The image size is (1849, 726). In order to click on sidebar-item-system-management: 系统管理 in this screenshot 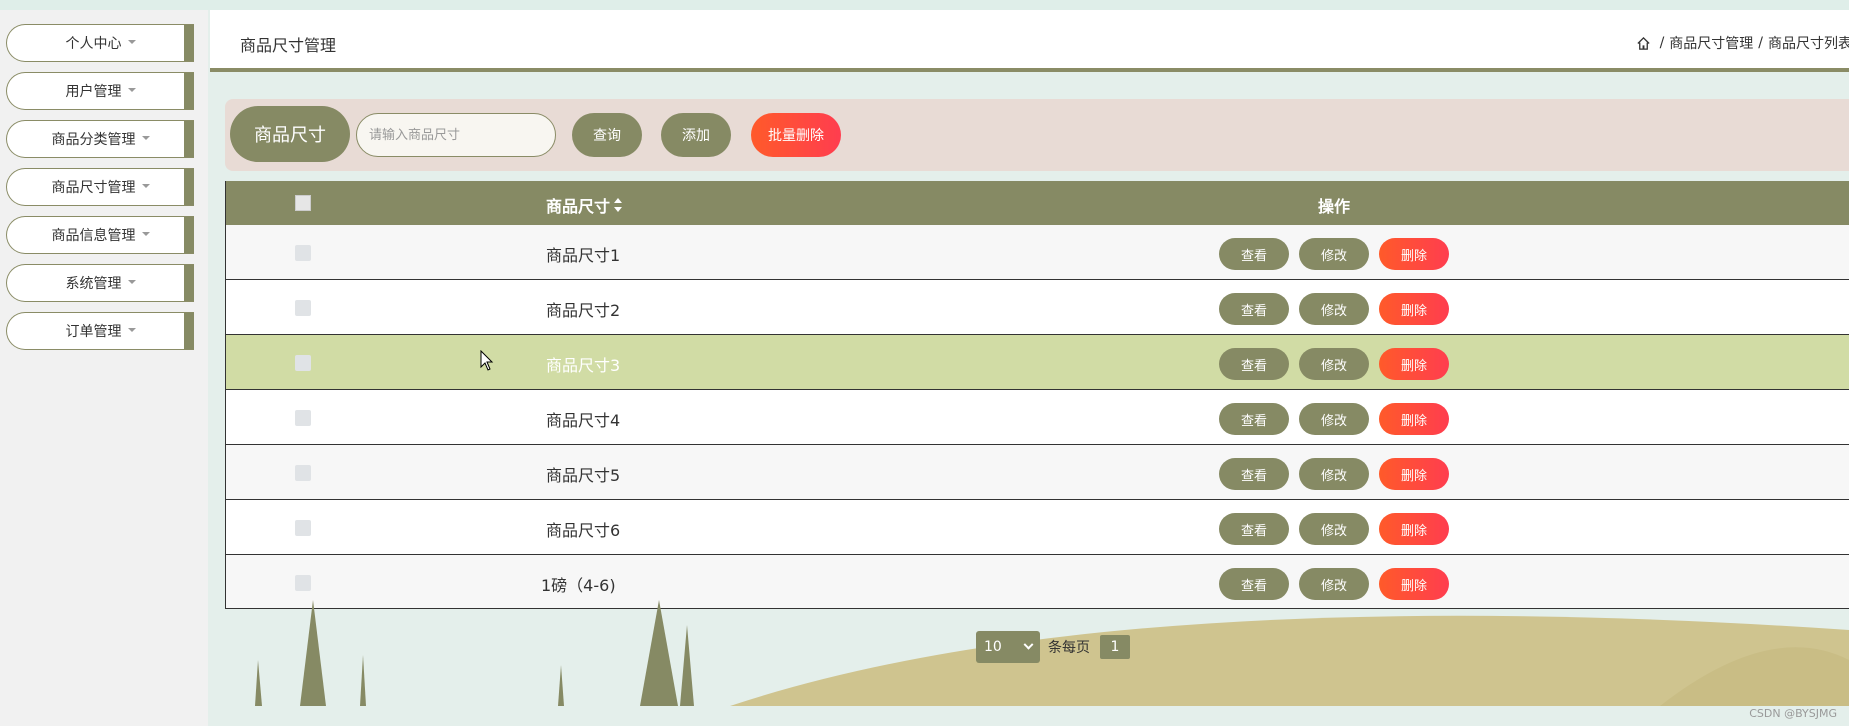, I will do `click(100, 283)`.